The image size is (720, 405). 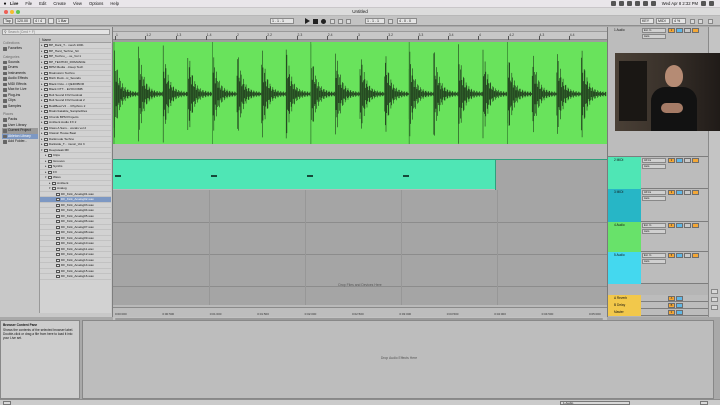 I want to click on list-icon, so click(x=711, y=3).